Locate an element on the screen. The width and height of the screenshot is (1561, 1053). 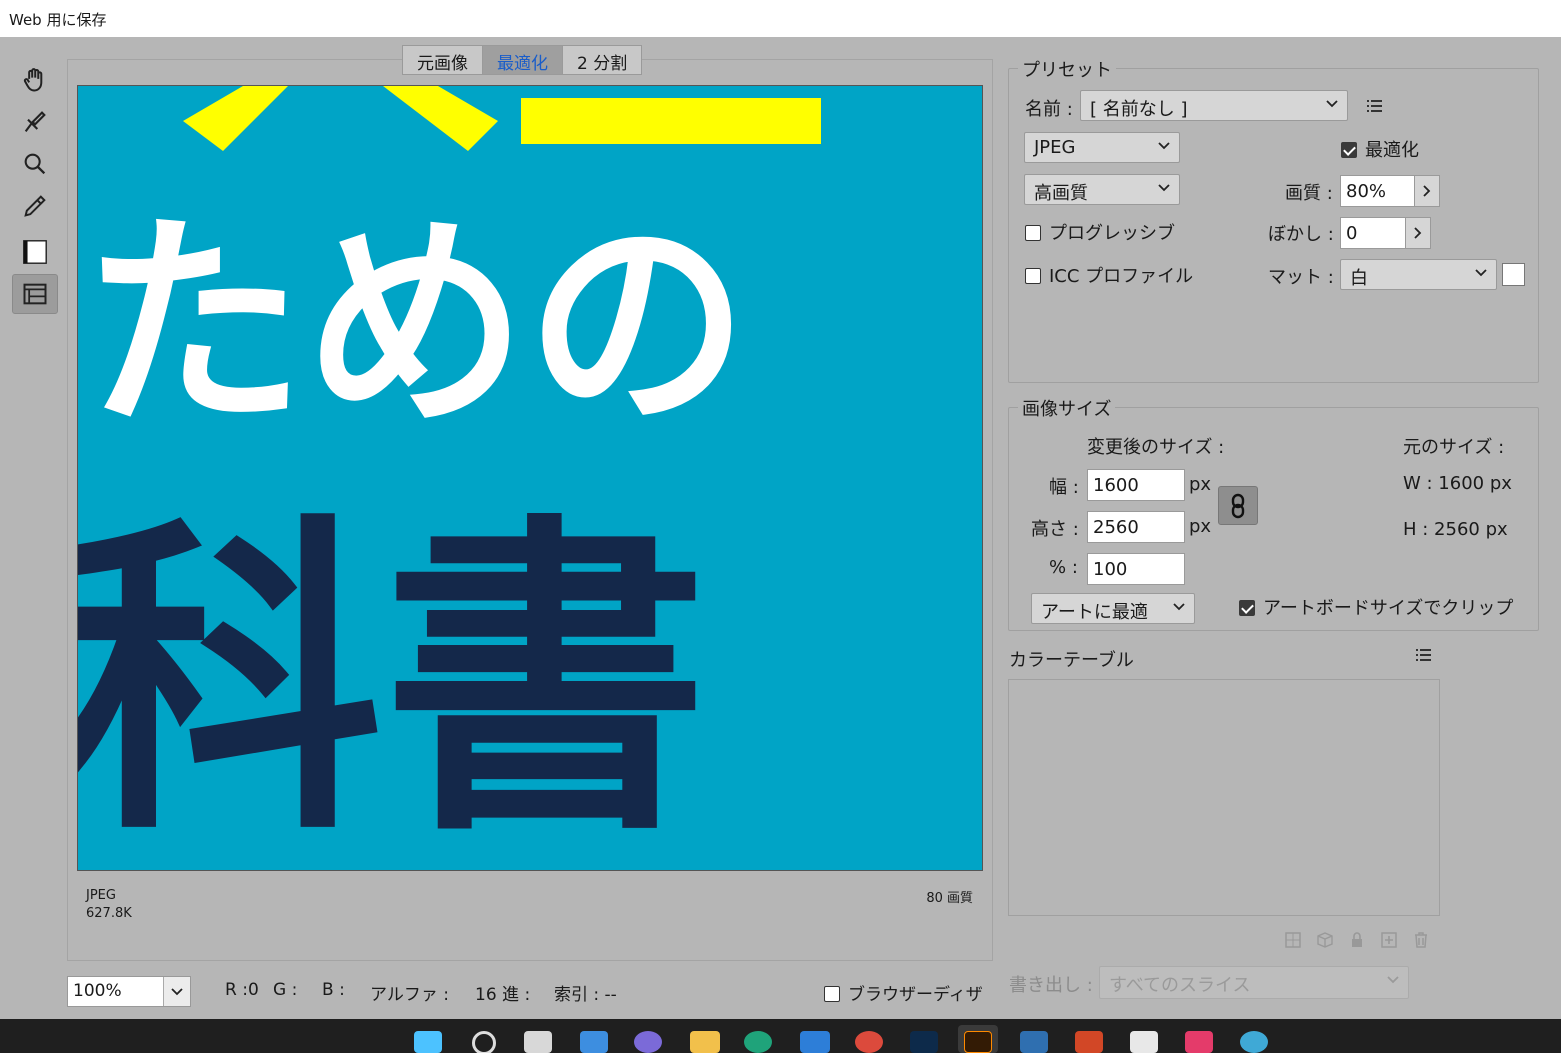
icc-profile-option: ICC プロファイル is located at coordinates (1109, 275).